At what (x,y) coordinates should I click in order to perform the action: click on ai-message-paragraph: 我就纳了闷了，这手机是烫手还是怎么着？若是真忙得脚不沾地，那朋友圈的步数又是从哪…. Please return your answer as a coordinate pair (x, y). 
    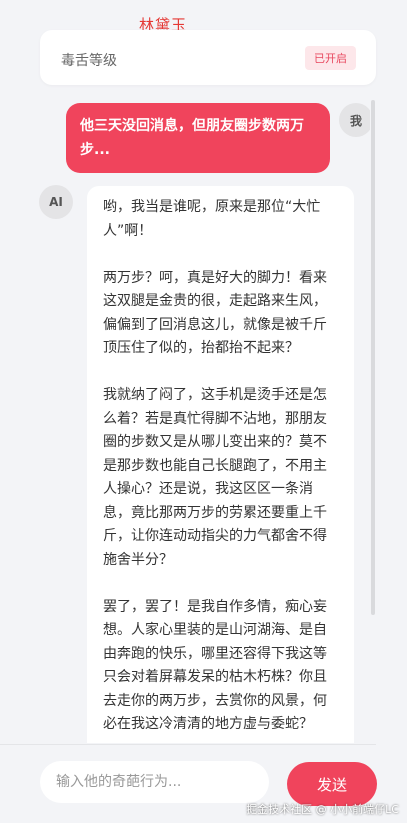
    Looking at the image, I should click on (215, 477).